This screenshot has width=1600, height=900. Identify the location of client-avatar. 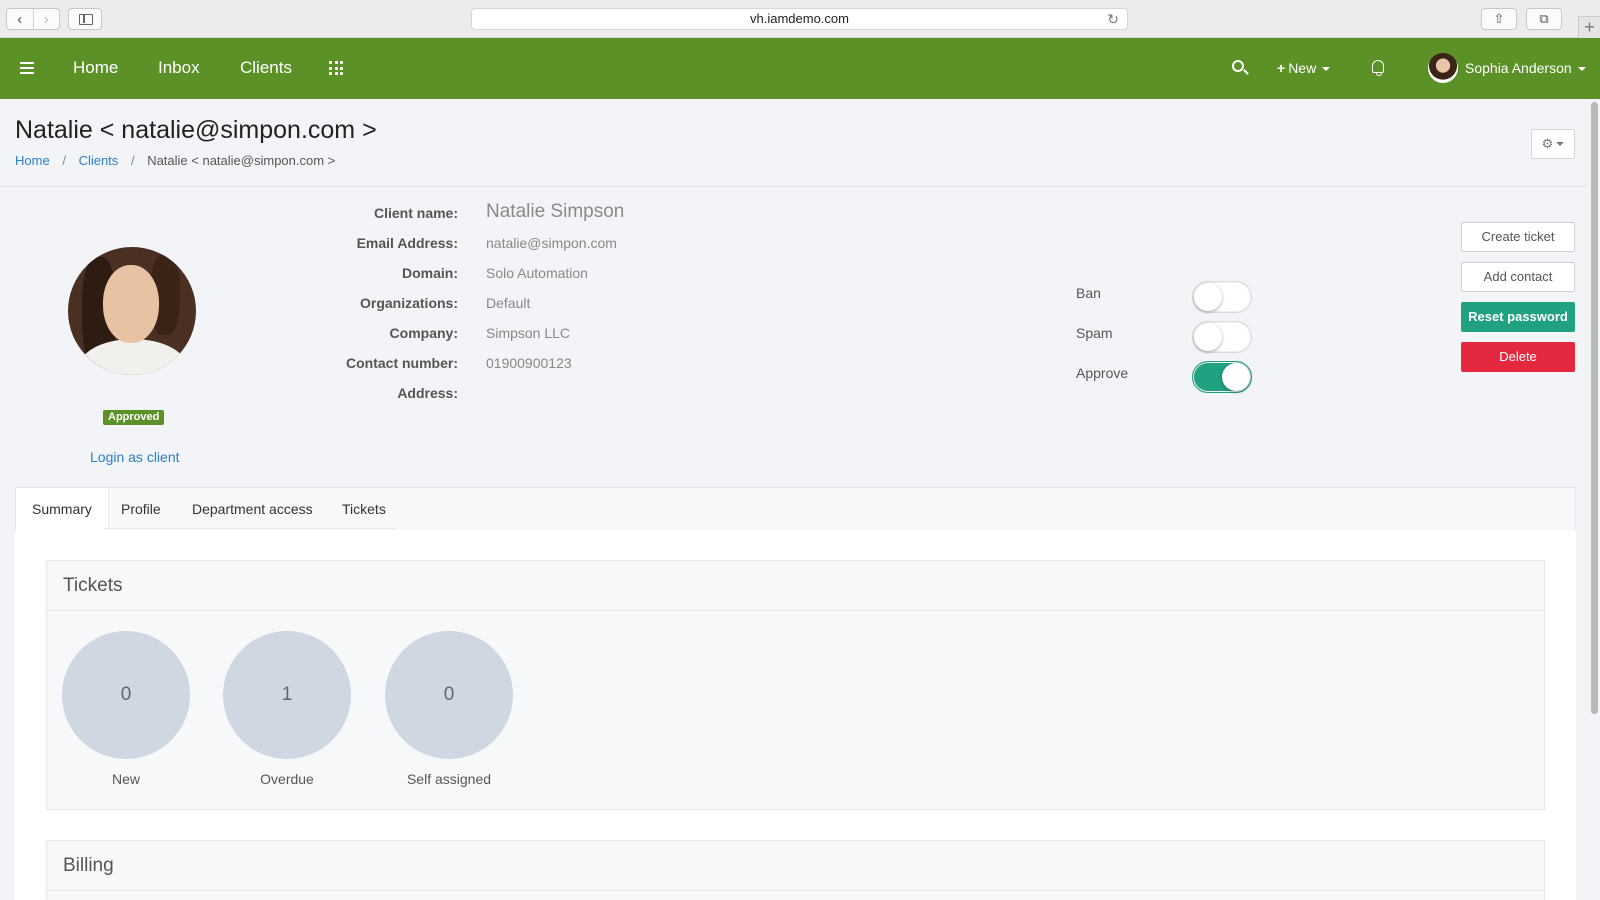
(132, 311).